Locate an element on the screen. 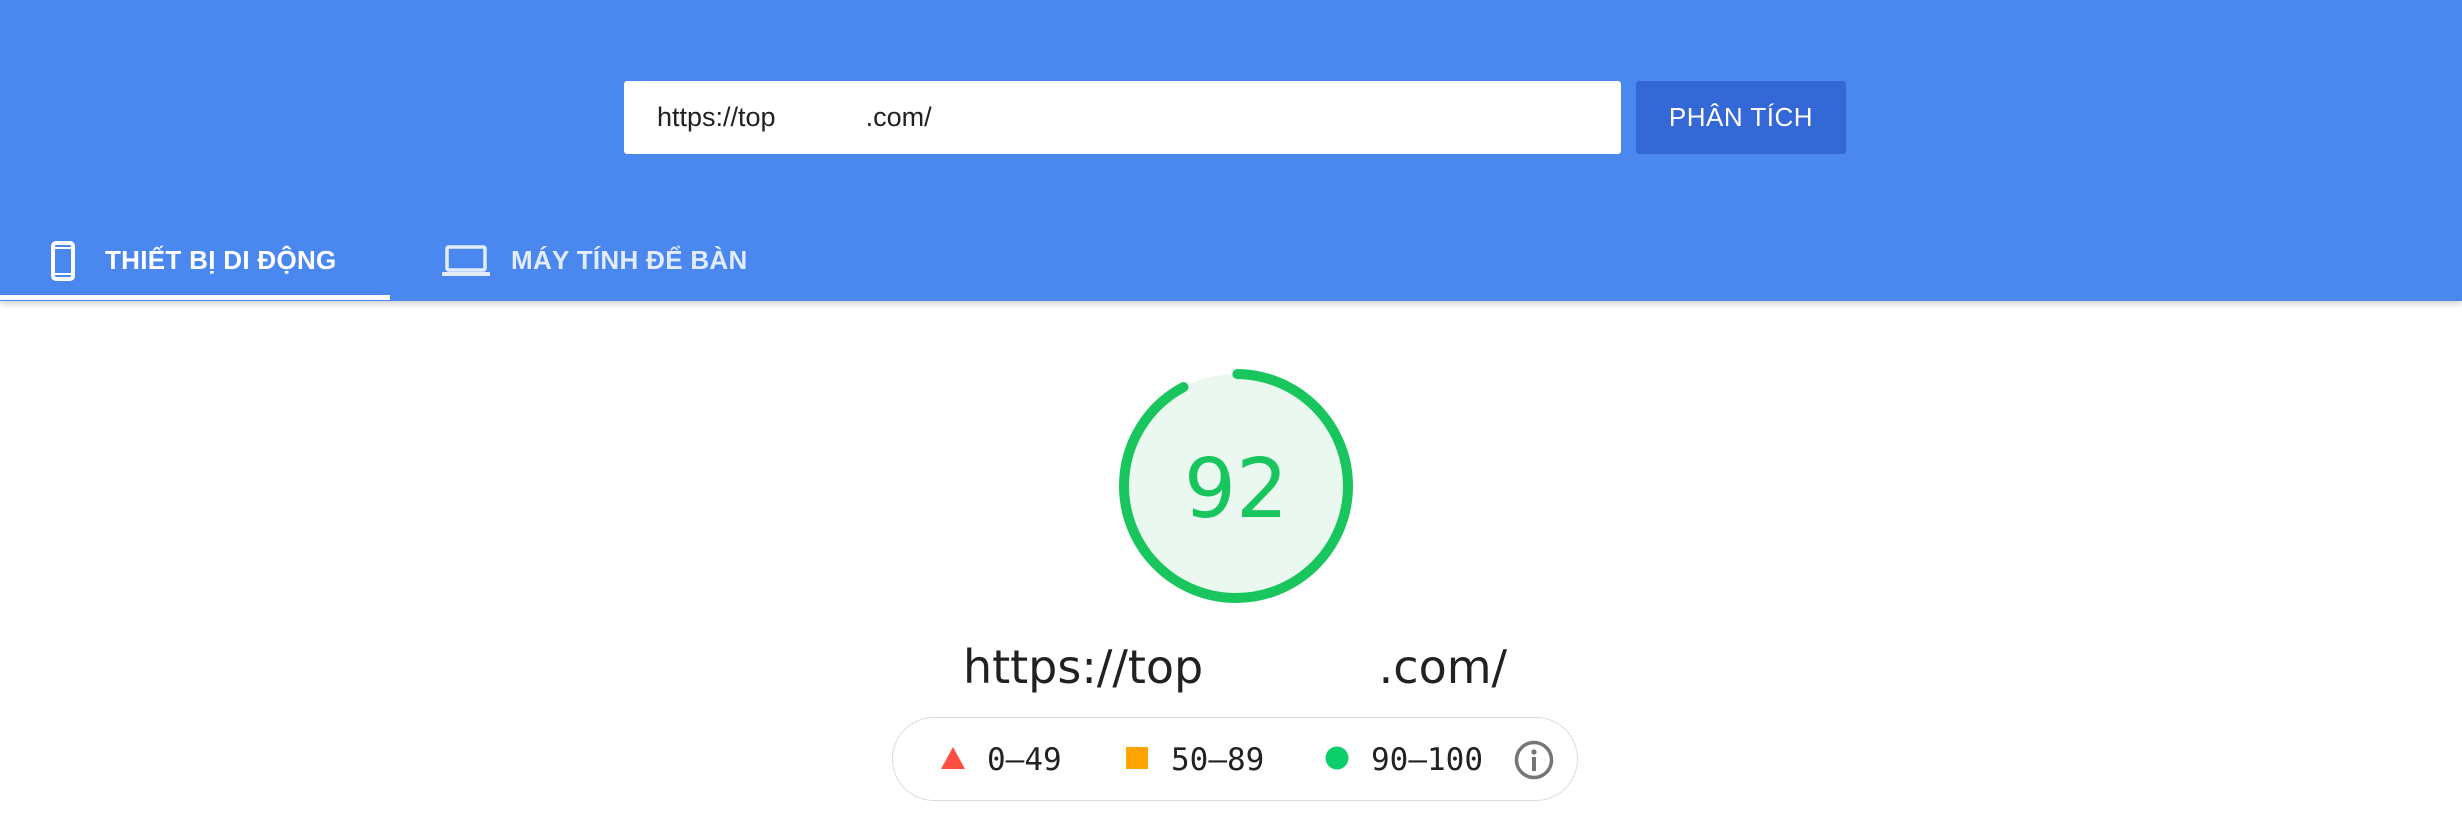 This screenshot has width=2462, height=836. legend-item-fail: 0–49 is located at coordinates (1001, 760).